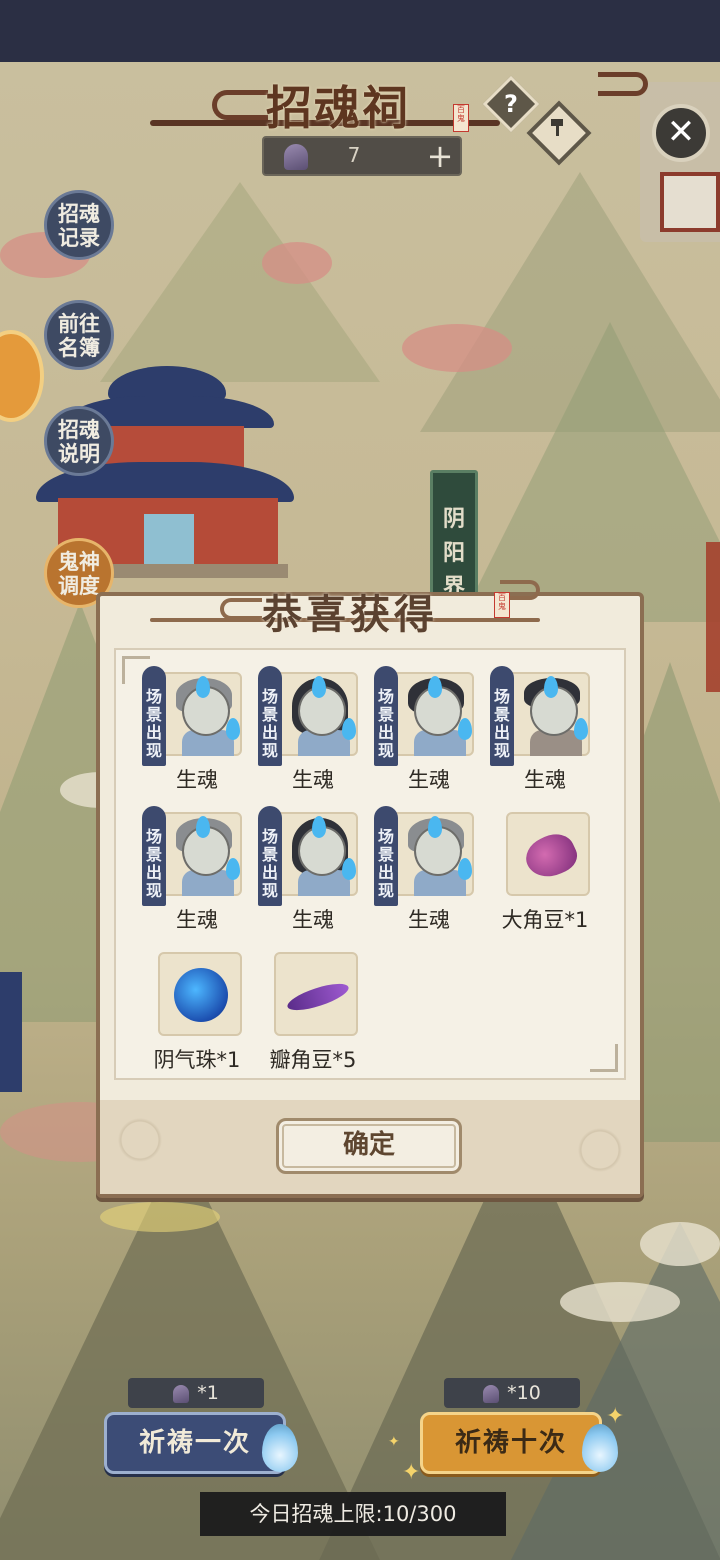 The width and height of the screenshot is (720, 1560). I want to click on summon-explain-button: 招魂 说明, so click(79, 441).